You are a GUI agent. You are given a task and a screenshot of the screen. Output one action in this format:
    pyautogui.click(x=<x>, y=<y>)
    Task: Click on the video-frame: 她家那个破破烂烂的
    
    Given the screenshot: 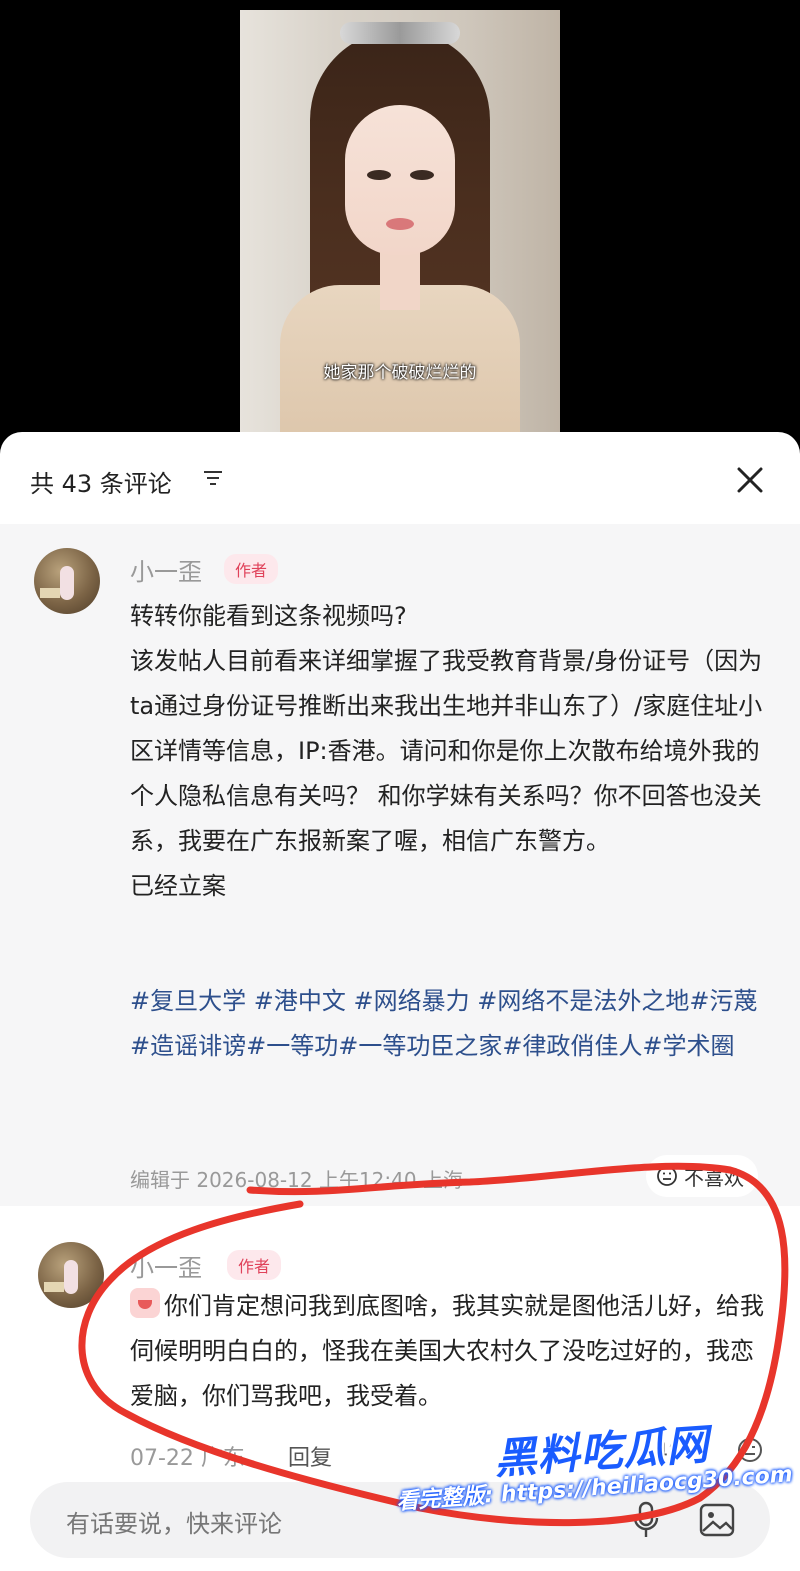 What is the action you would take?
    pyautogui.click(x=400, y=222)
    